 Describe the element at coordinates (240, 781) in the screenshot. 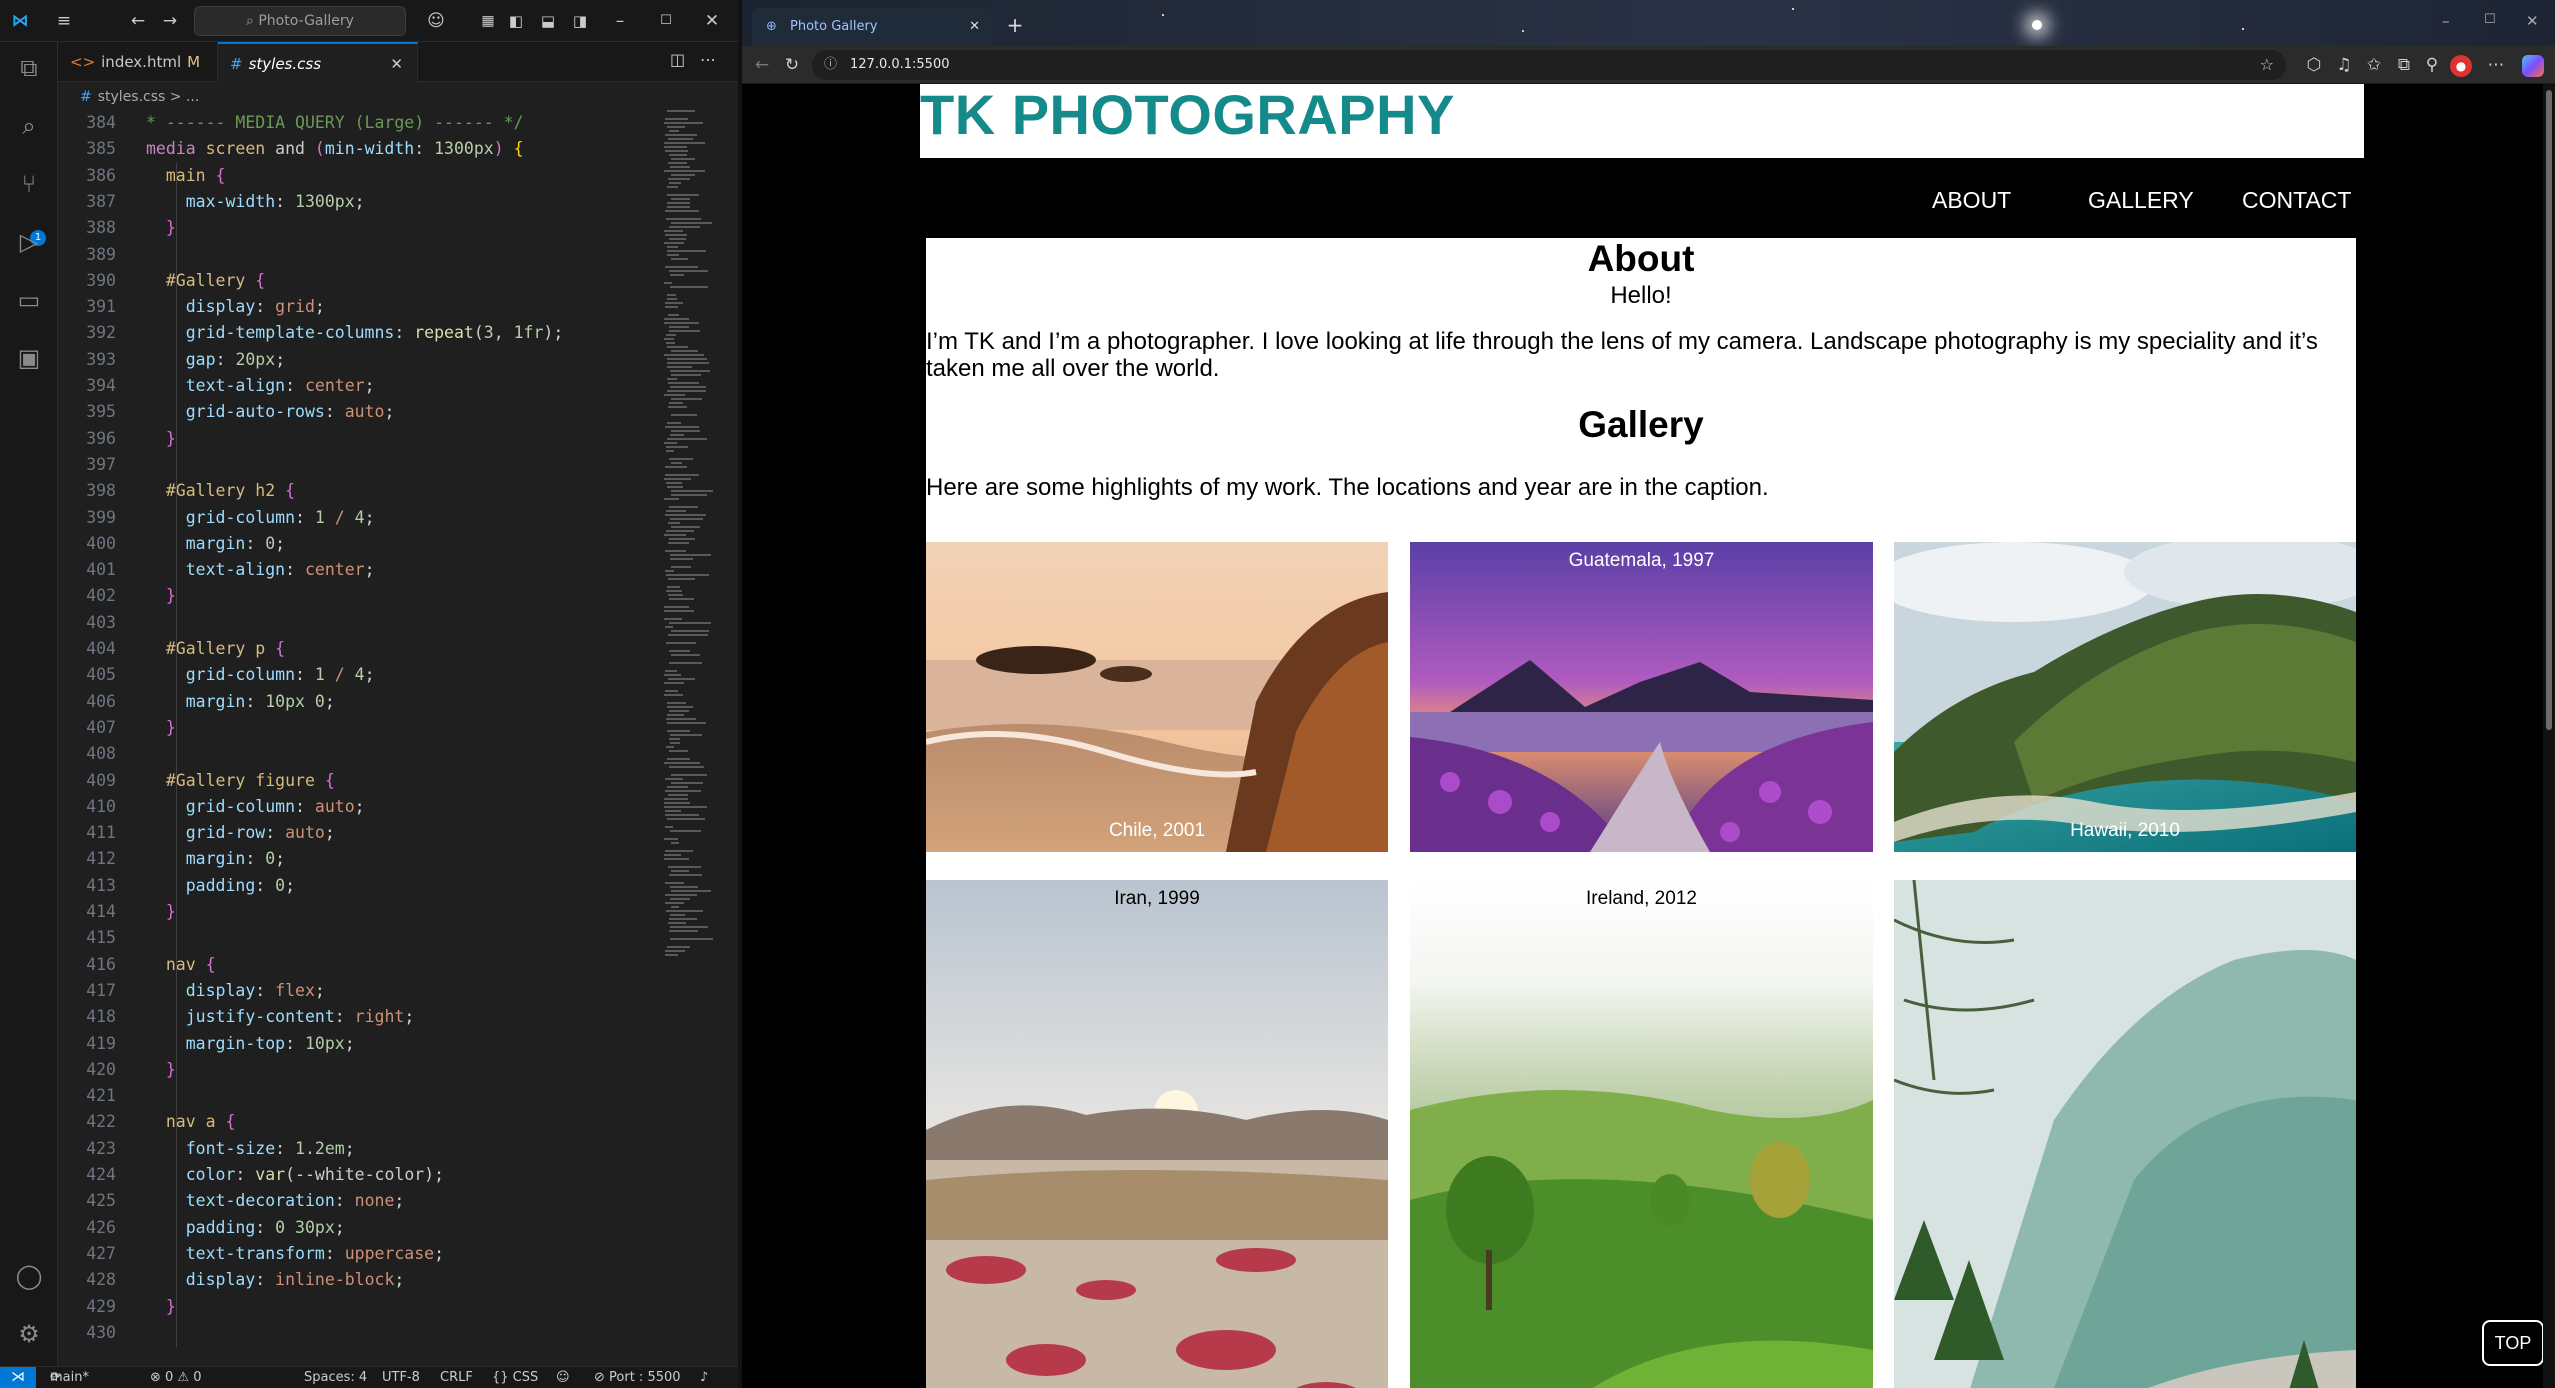

I see `code-line: #Gallery figure {` at that location.